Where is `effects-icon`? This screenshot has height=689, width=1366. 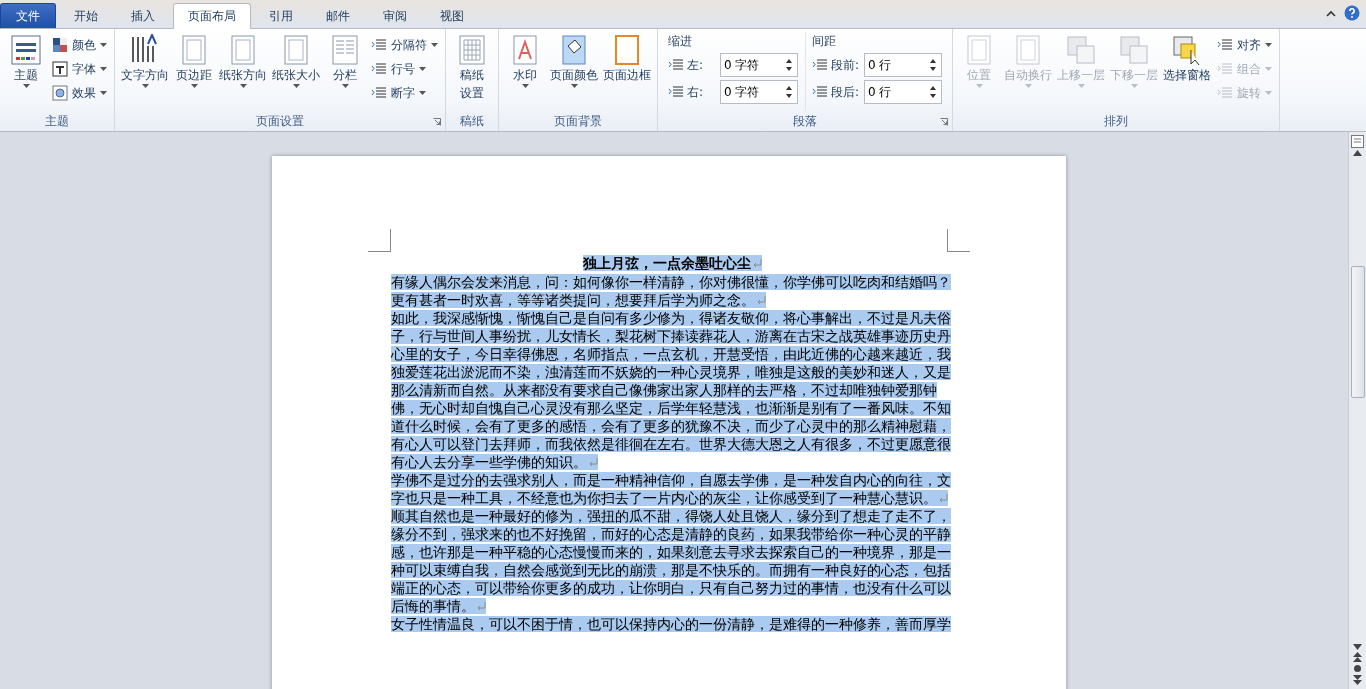 effects-icon is located at coordinates (60, 93).